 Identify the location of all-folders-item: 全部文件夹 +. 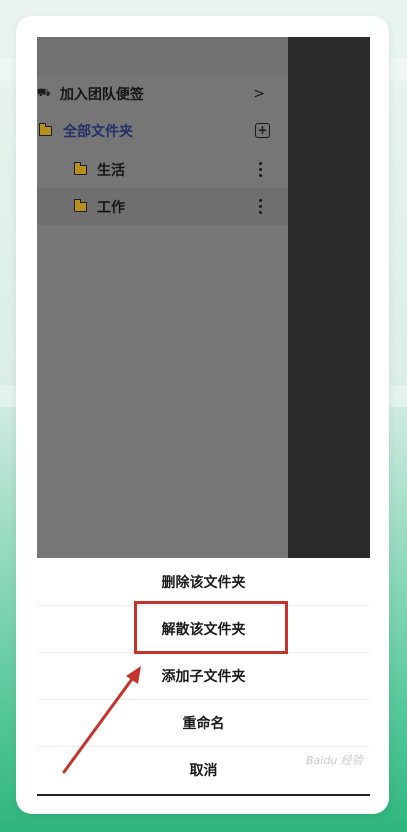
(162, 130).